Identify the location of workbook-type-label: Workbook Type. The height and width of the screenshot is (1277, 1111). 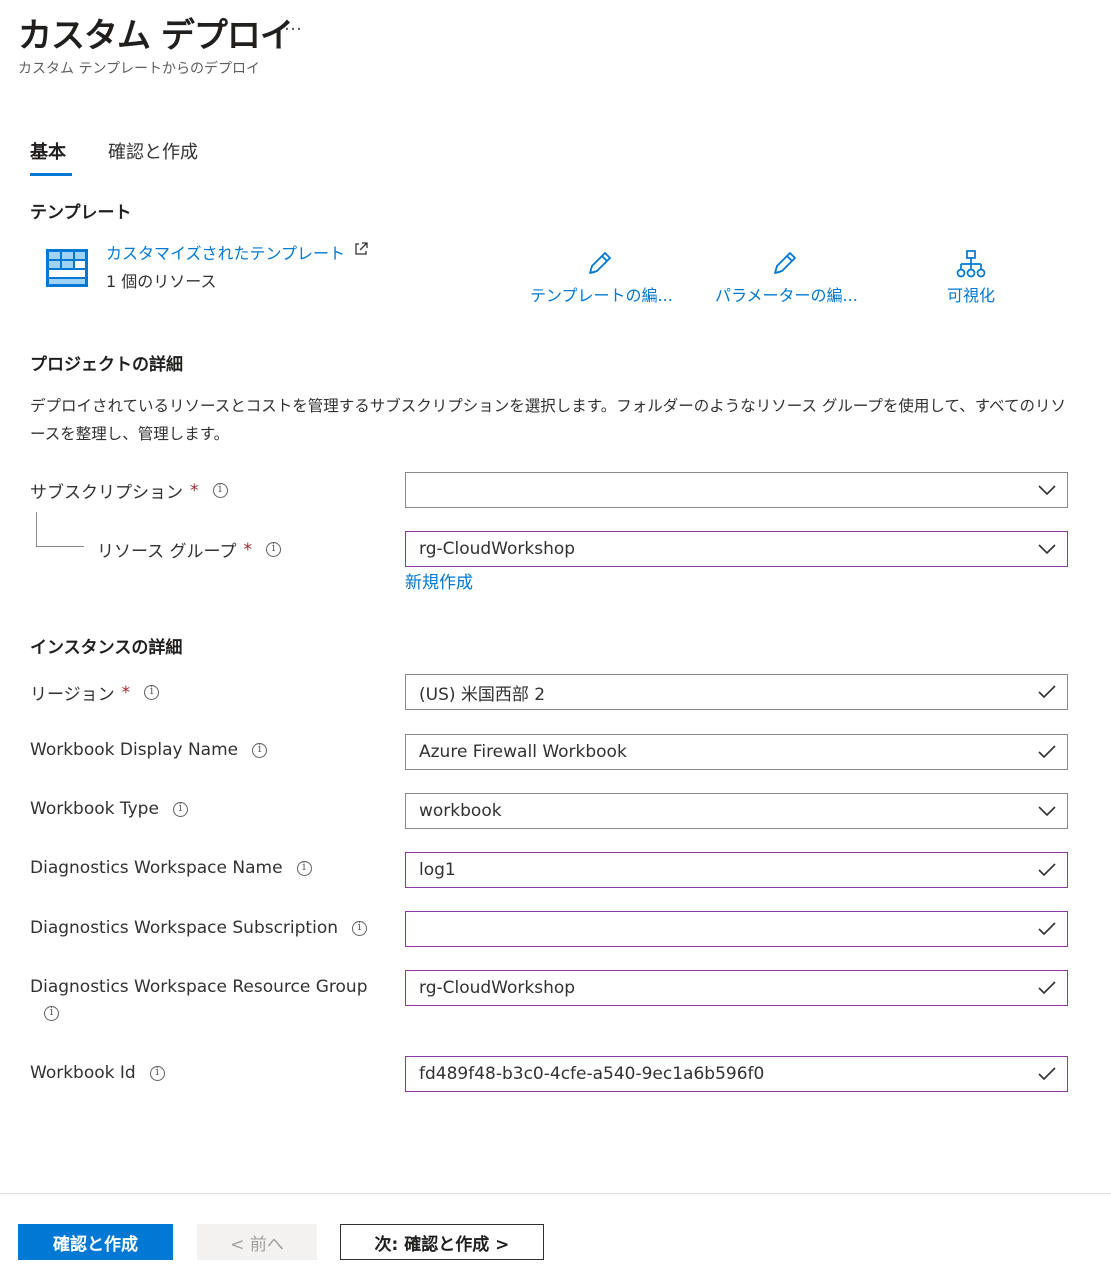
(109, 809).